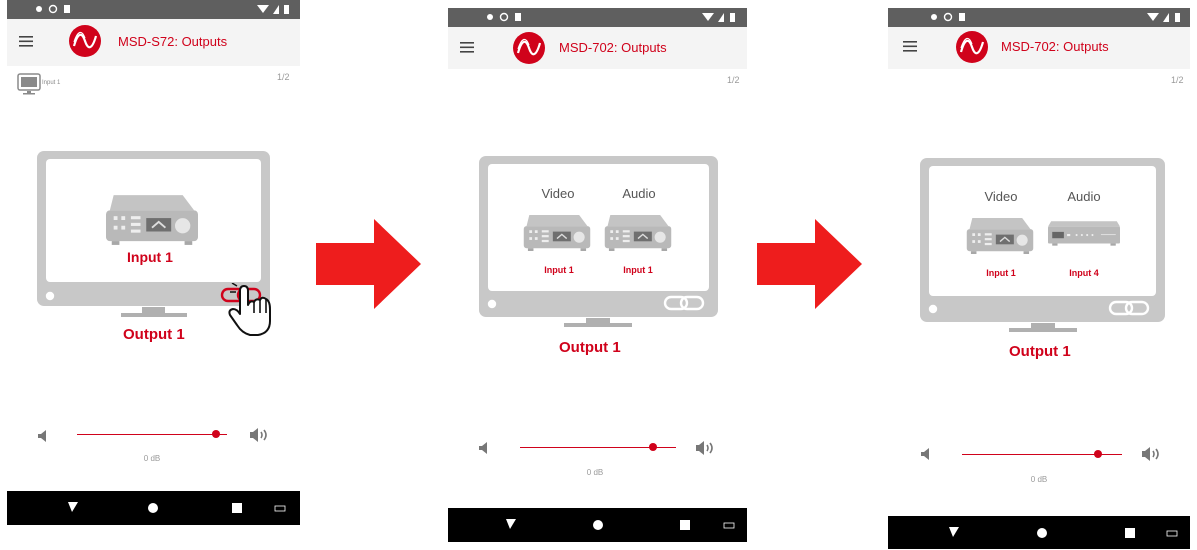  What do you see at coordinates (173, 41) in the screenshot?
I see `page-title: MSD-S72: Outputs` at bounding box center [173, 41].